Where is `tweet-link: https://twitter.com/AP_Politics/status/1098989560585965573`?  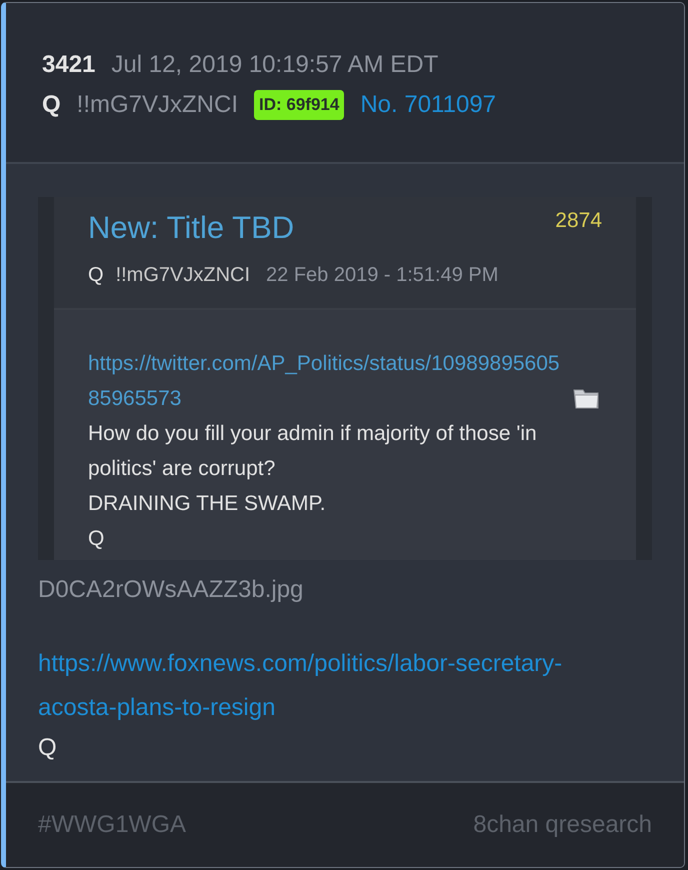
tweet-link: https://twitter.com/AP_Politics/status/1098989560585965573 is located at coordinates (329, 381).